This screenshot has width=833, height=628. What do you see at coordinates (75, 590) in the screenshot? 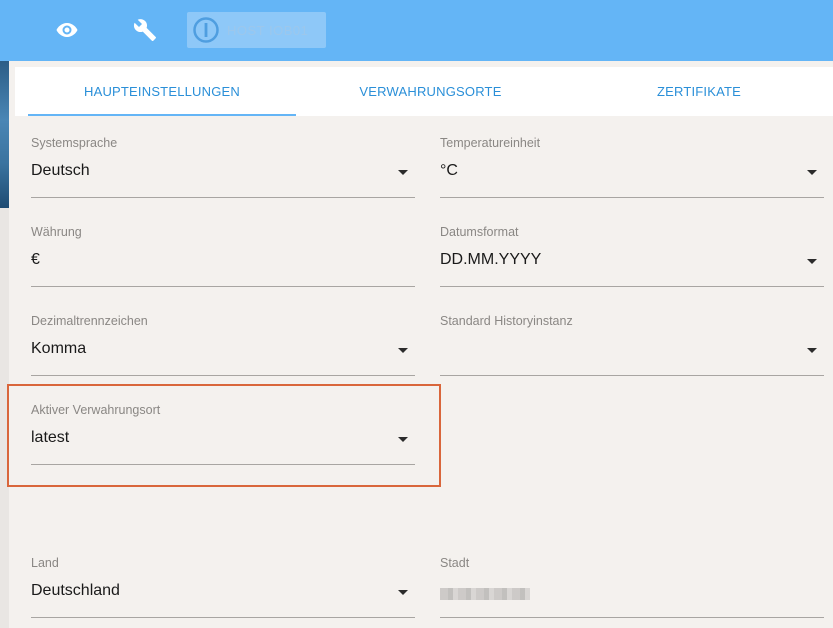
I see `field-value: Deutschland` at bounding box center [75, 590].